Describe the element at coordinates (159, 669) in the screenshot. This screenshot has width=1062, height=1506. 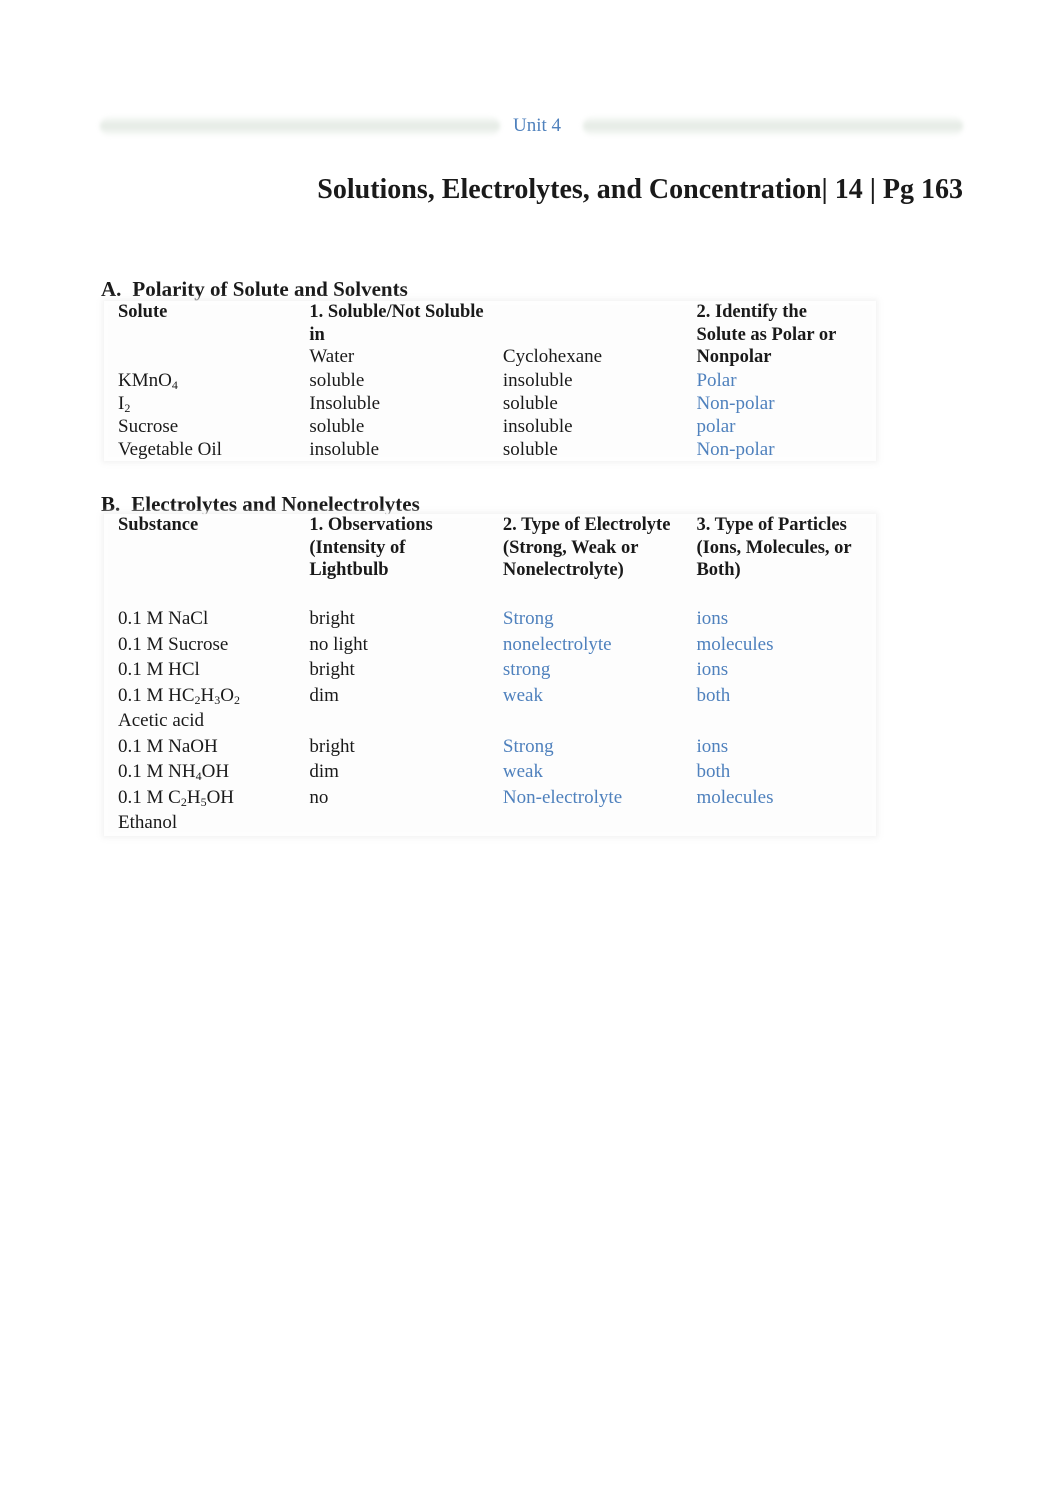
I see `formula-text: 0.1 M HCl` at that location.